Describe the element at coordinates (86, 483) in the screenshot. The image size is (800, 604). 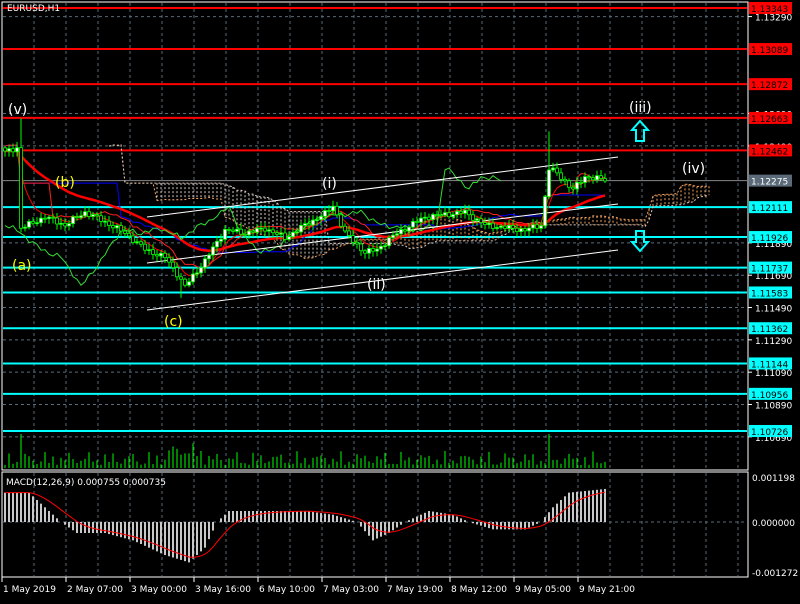
I see `macd-title: MACD(12,26,9) 0.000755 0.000735` at that location.